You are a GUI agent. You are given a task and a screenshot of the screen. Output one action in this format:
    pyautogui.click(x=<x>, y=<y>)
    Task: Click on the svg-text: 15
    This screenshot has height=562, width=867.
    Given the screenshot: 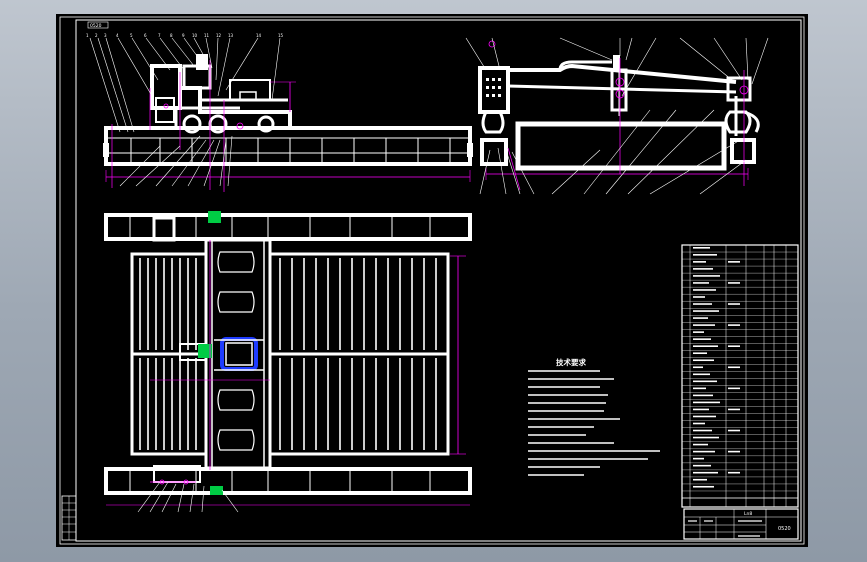 What is the action you would take?
    pyautogui.click(x=281, y=35)
    